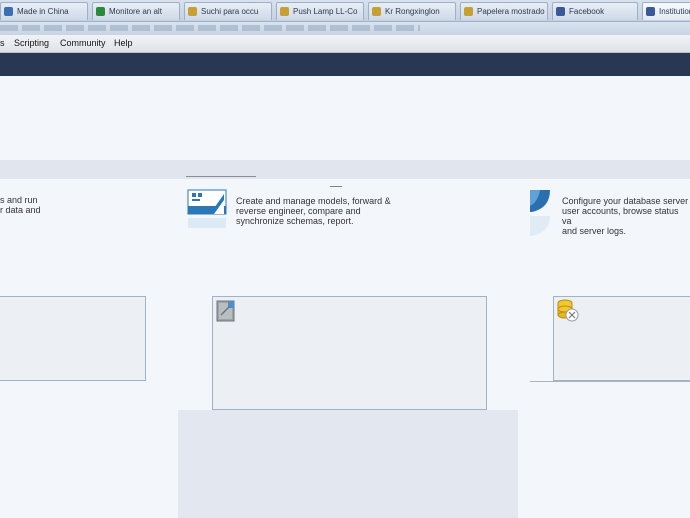  What do you see at coordinates (587, 11) in the screenshot?
I see `tab-label: Facebook` at bounding box center [587, 11].